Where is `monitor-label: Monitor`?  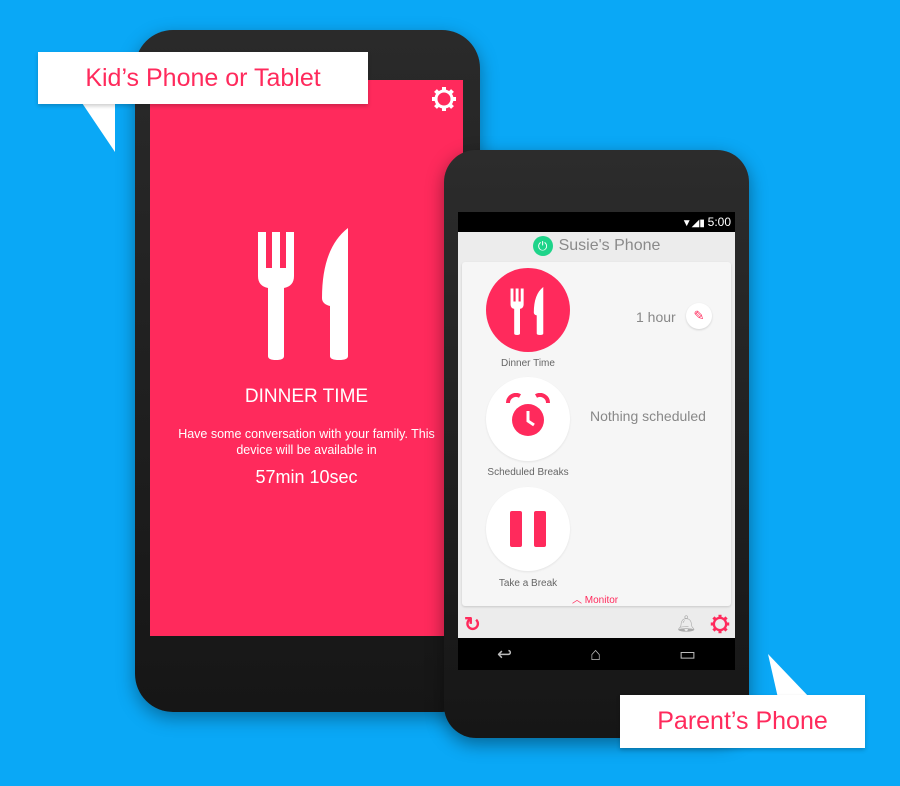 monitor-label: Monitor is located at coordinates (601, 600).